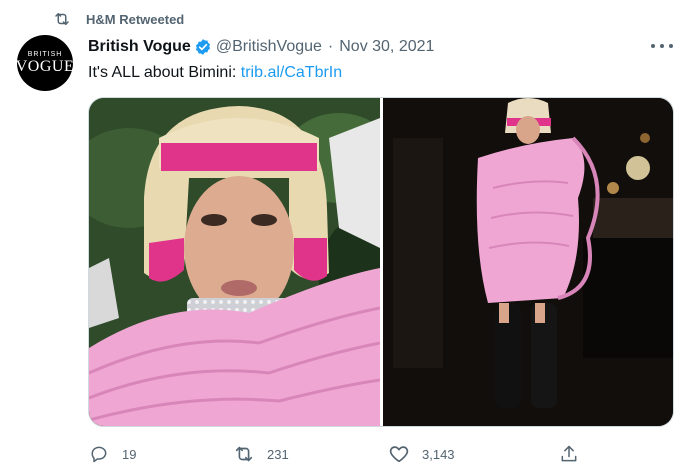 This screenshot has height=475, width=700. I want to click on share-action, so click(569, 454).